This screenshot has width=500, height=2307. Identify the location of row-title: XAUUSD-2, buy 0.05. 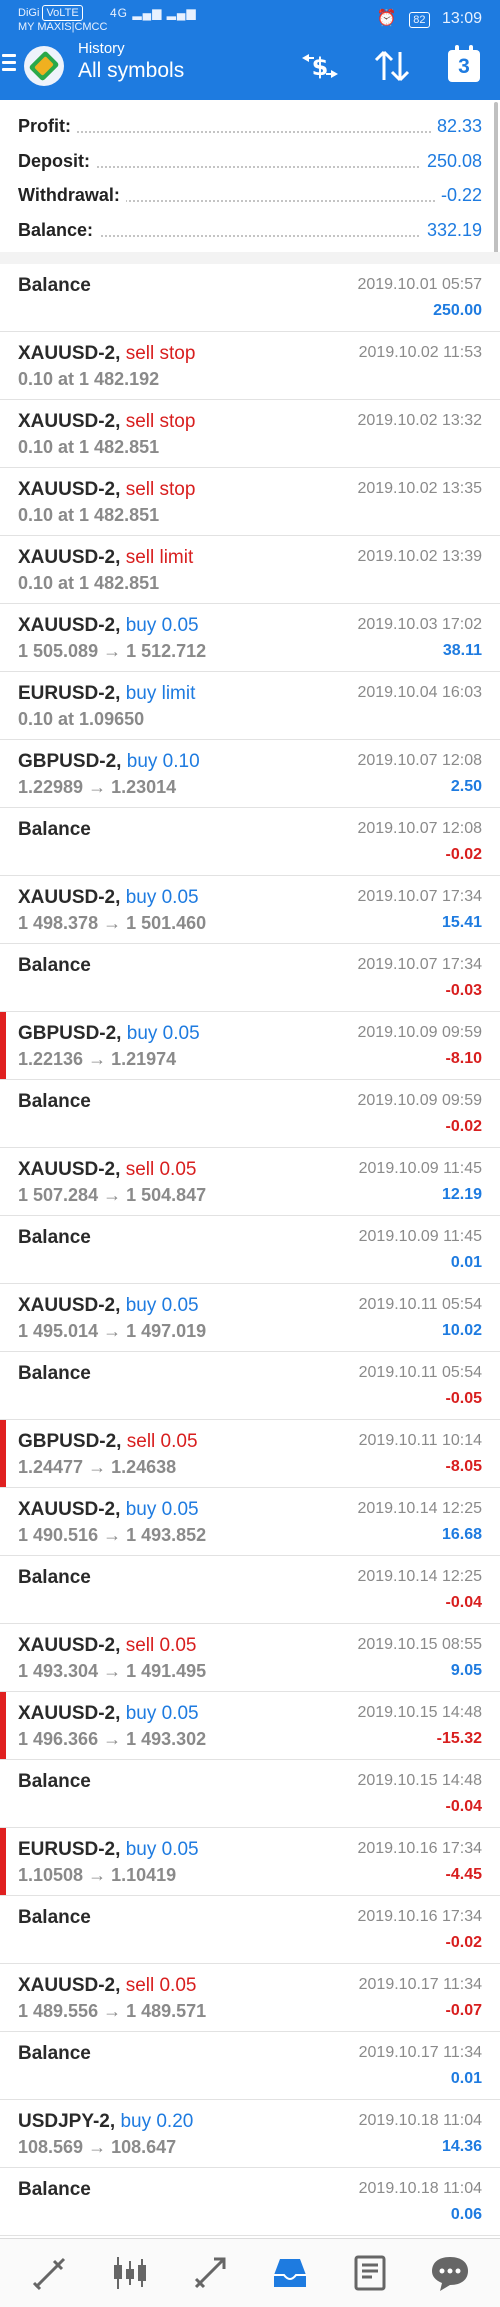
(108, 1306).